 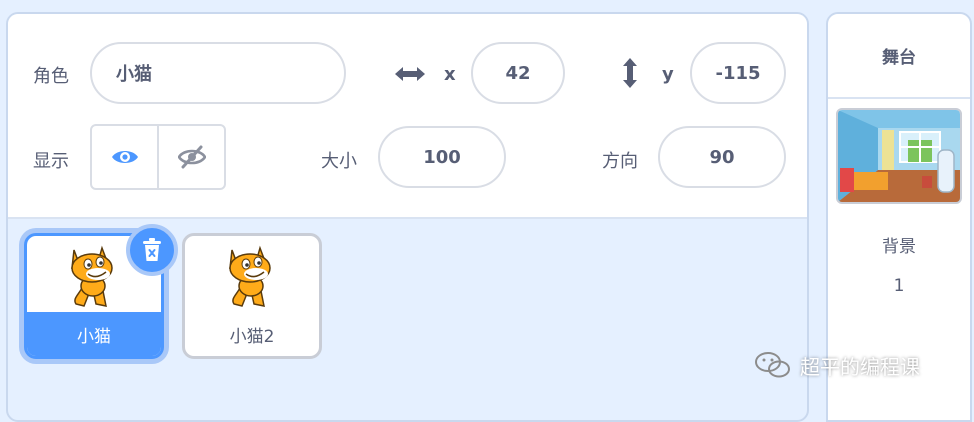 I want to click on delete-sprite-button, so click(x=152, y=250).